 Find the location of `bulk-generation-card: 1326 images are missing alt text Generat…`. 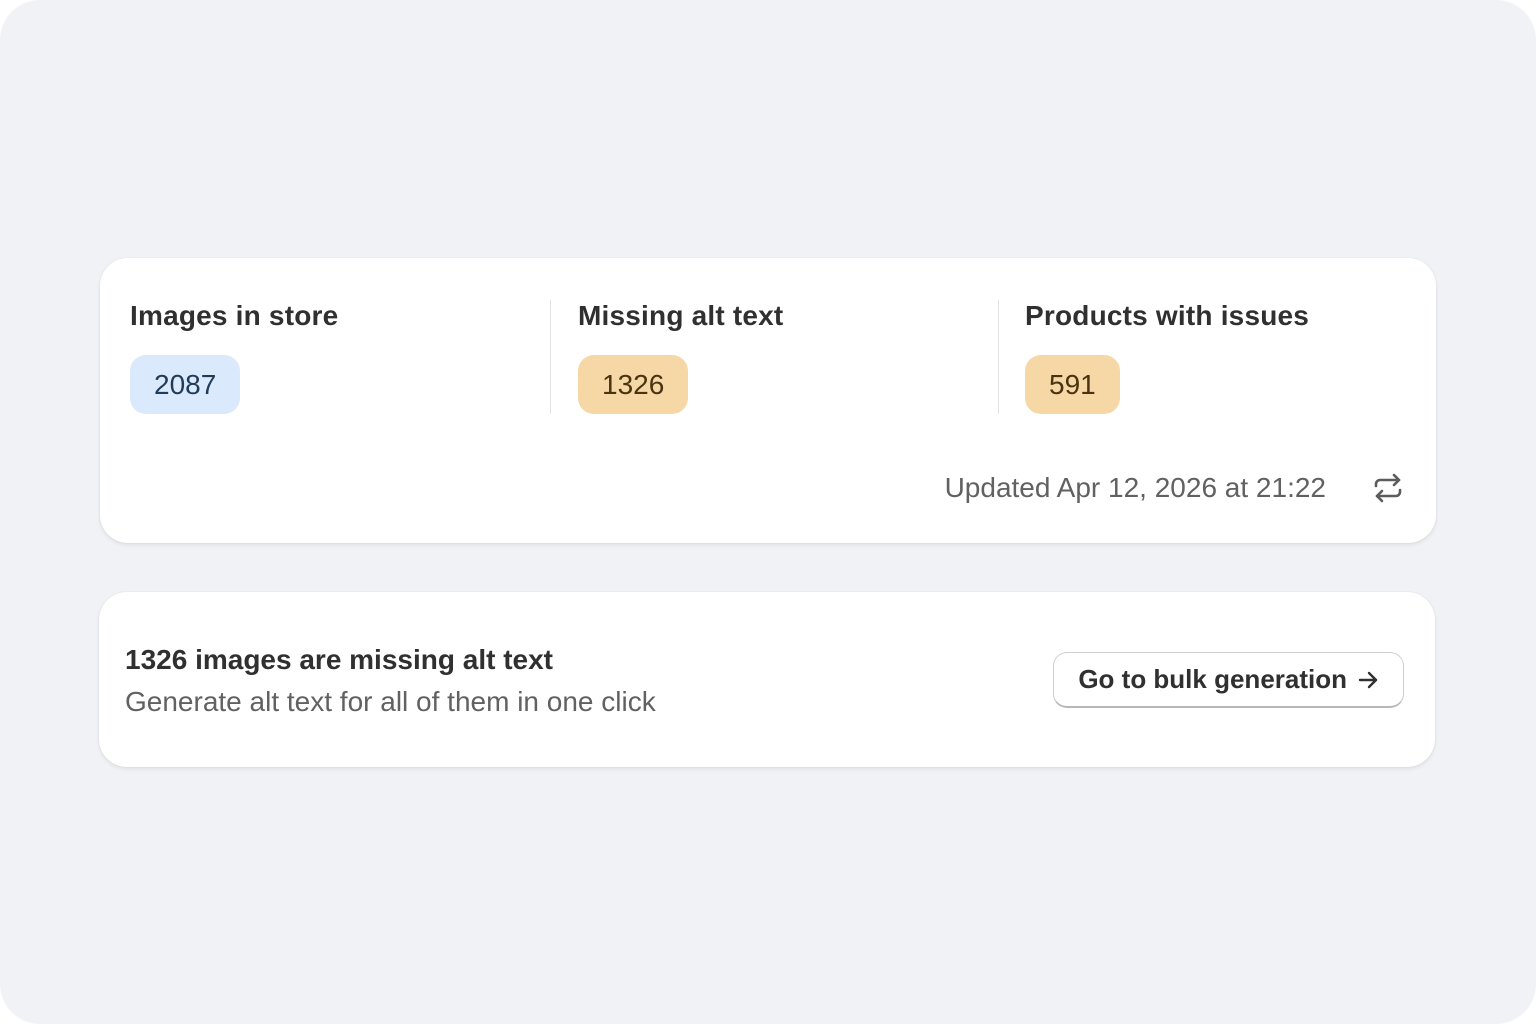

bulk-generation-card: 1326 images are missing alt text Generat… is located at coordinates (767, 679).